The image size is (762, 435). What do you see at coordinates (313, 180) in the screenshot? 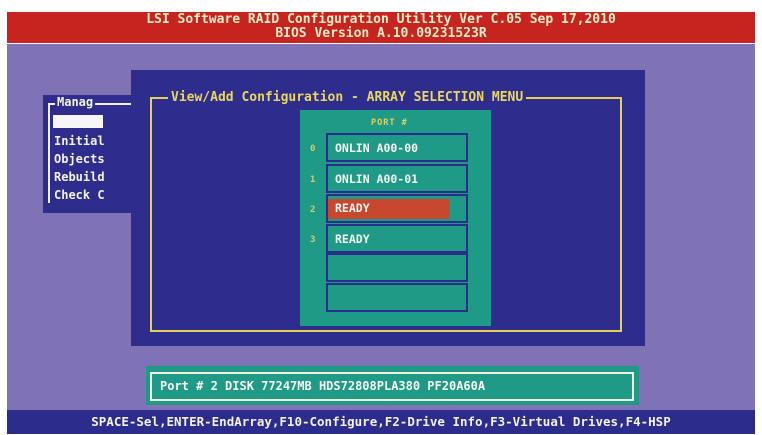
I see `port-index: 1` at bounding box center [313, 180].